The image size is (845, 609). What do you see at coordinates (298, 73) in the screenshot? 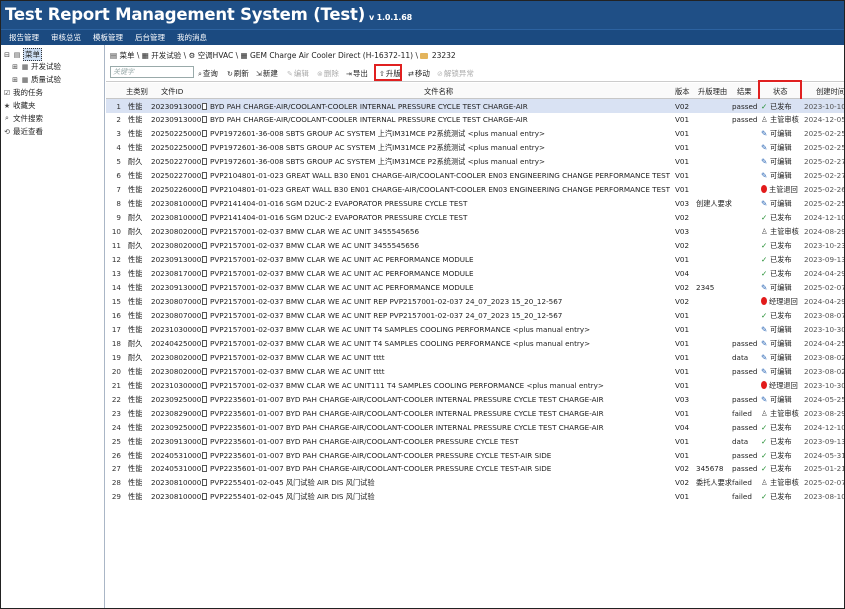
I see `edit-button: ✎编辑` at bounding box center [298, 73].